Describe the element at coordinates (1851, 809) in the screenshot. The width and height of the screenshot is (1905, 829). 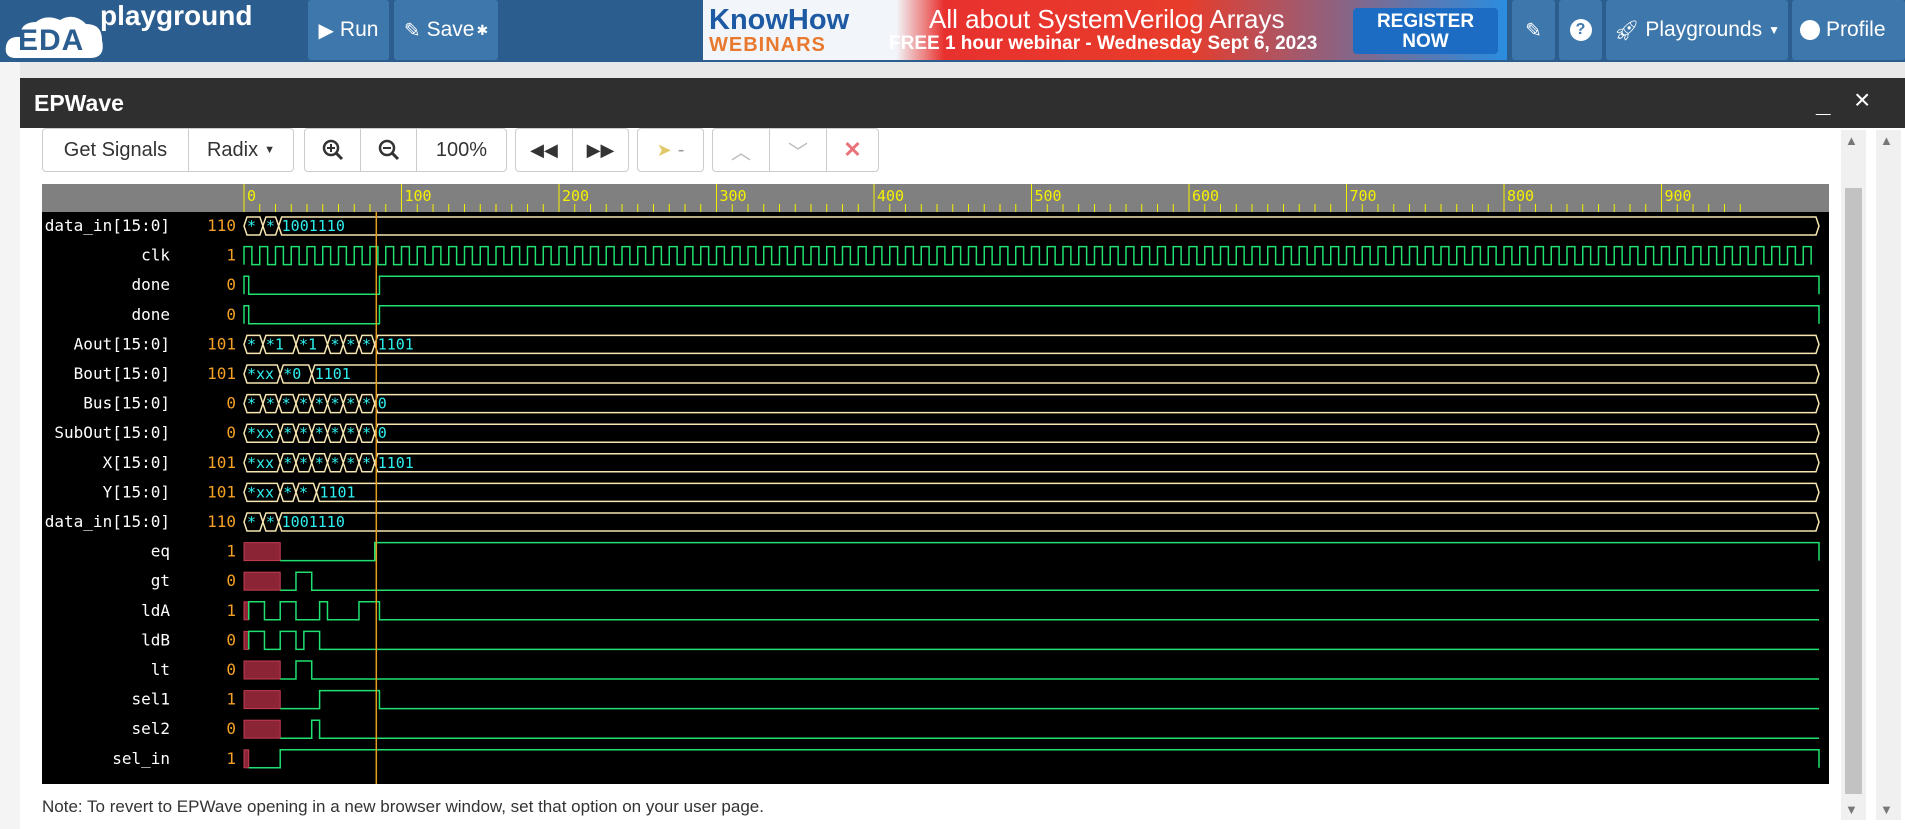
I see `scroll-down-arrow-icon: ▼` at that location.